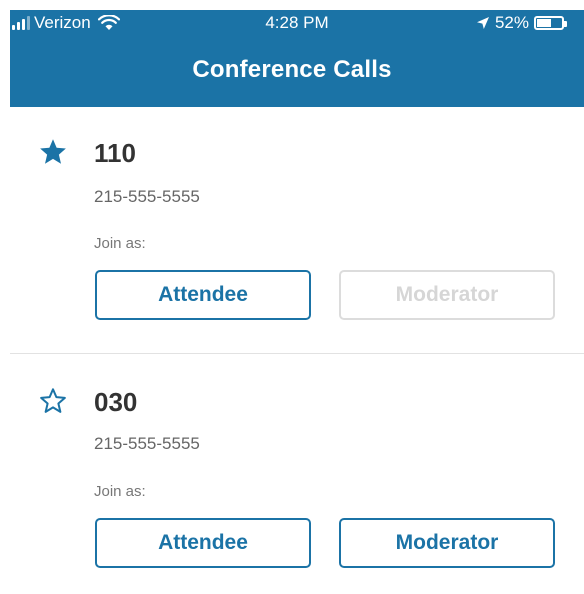  What do you see at coordinates (550, 23) in the screenshot?
I see `battery-icon` at bounding box center [550, 23].